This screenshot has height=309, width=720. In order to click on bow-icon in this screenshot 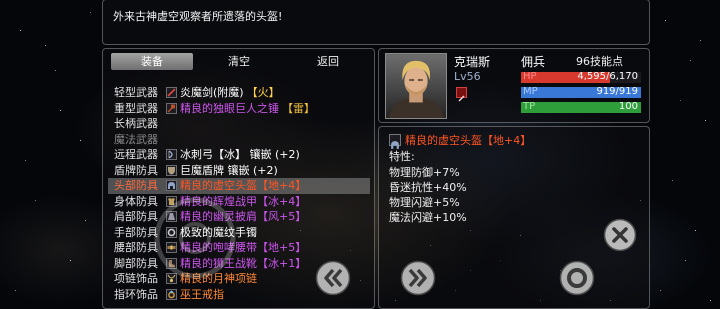, I will do `click(171, 154)`.